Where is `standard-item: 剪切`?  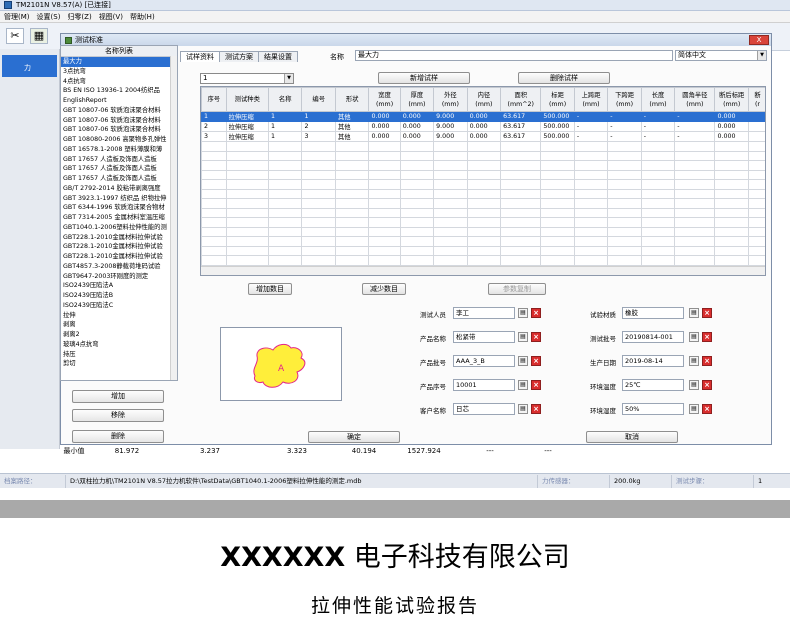 standard-item: 剪切 is located at coordinates (119, 364).